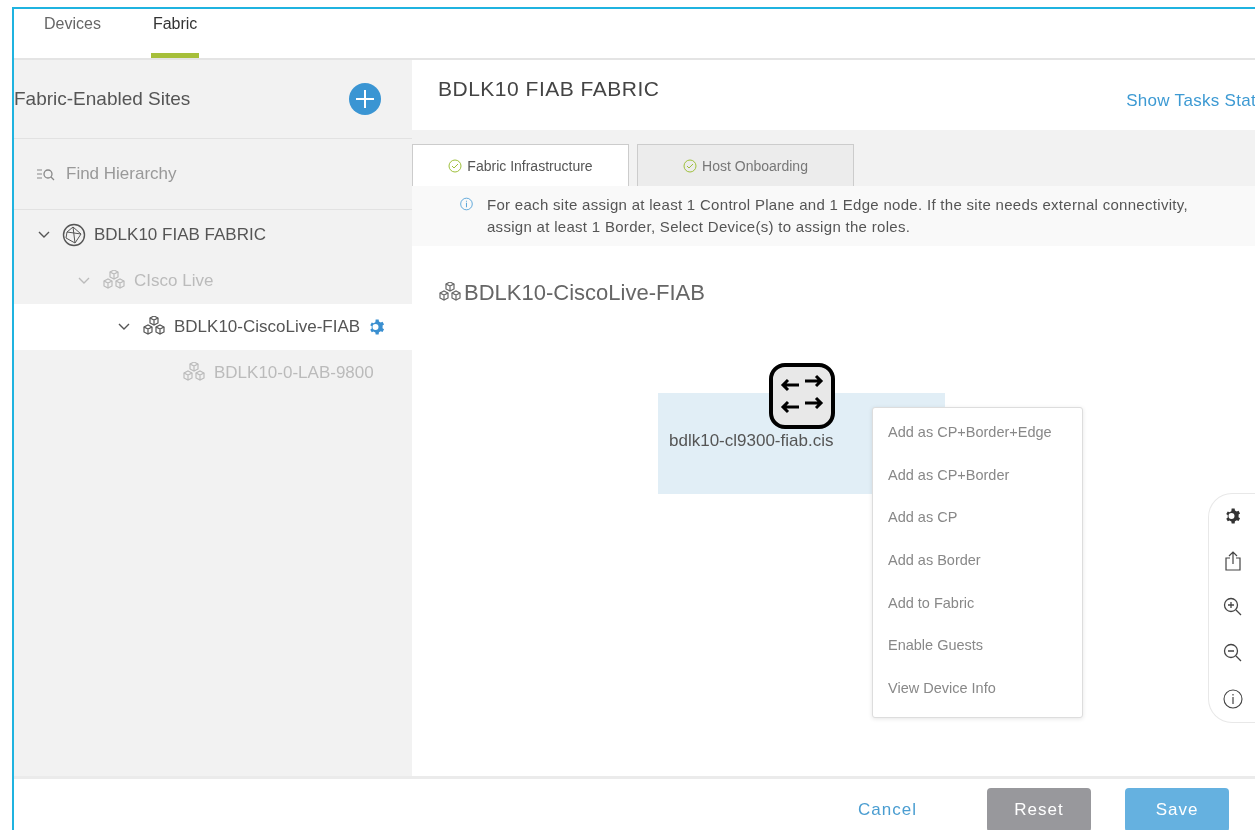 The height and width of the screenshot is (830, 1255). Describe the element at coordinates (1190, 110) in the screenshot. I see `show-tasks-link: Show Tasks Stat` at that location.